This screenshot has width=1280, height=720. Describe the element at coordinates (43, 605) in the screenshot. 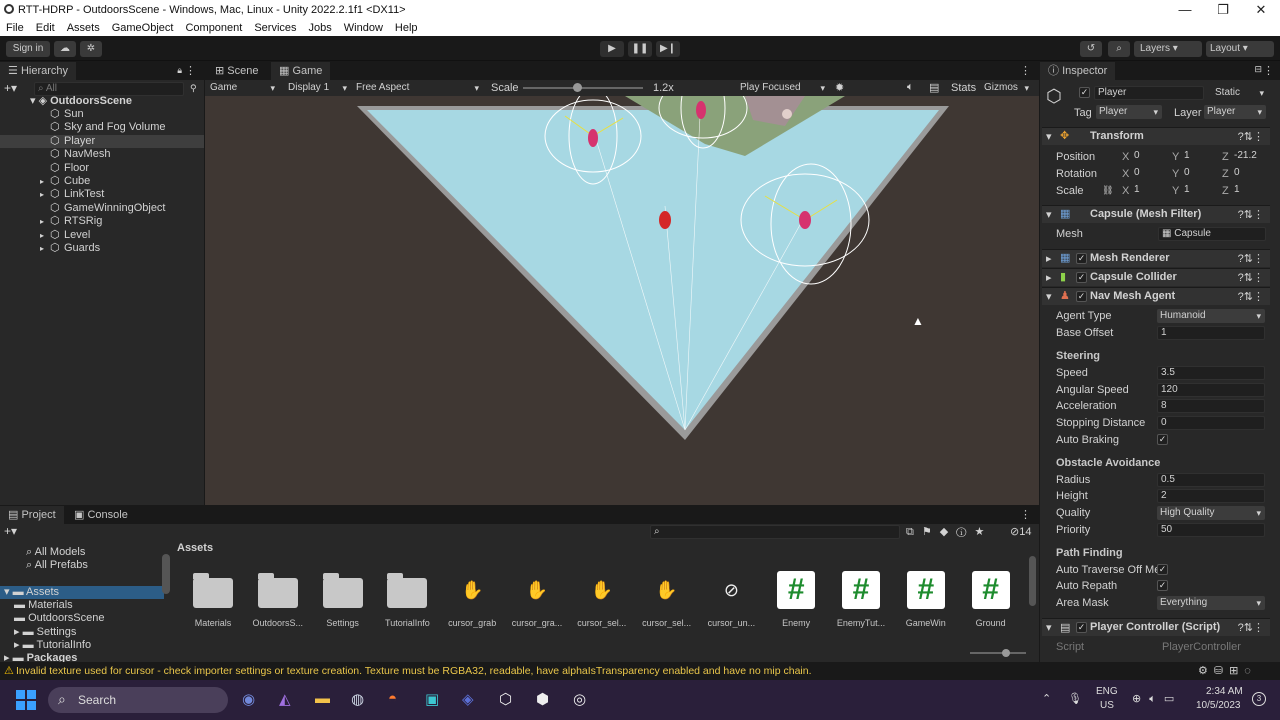

I see `tree-materials: ▬ Materials` at that location.